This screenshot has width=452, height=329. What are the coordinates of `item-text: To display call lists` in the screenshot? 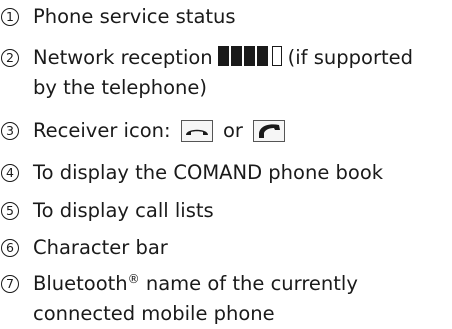 It's located at (123, 210).